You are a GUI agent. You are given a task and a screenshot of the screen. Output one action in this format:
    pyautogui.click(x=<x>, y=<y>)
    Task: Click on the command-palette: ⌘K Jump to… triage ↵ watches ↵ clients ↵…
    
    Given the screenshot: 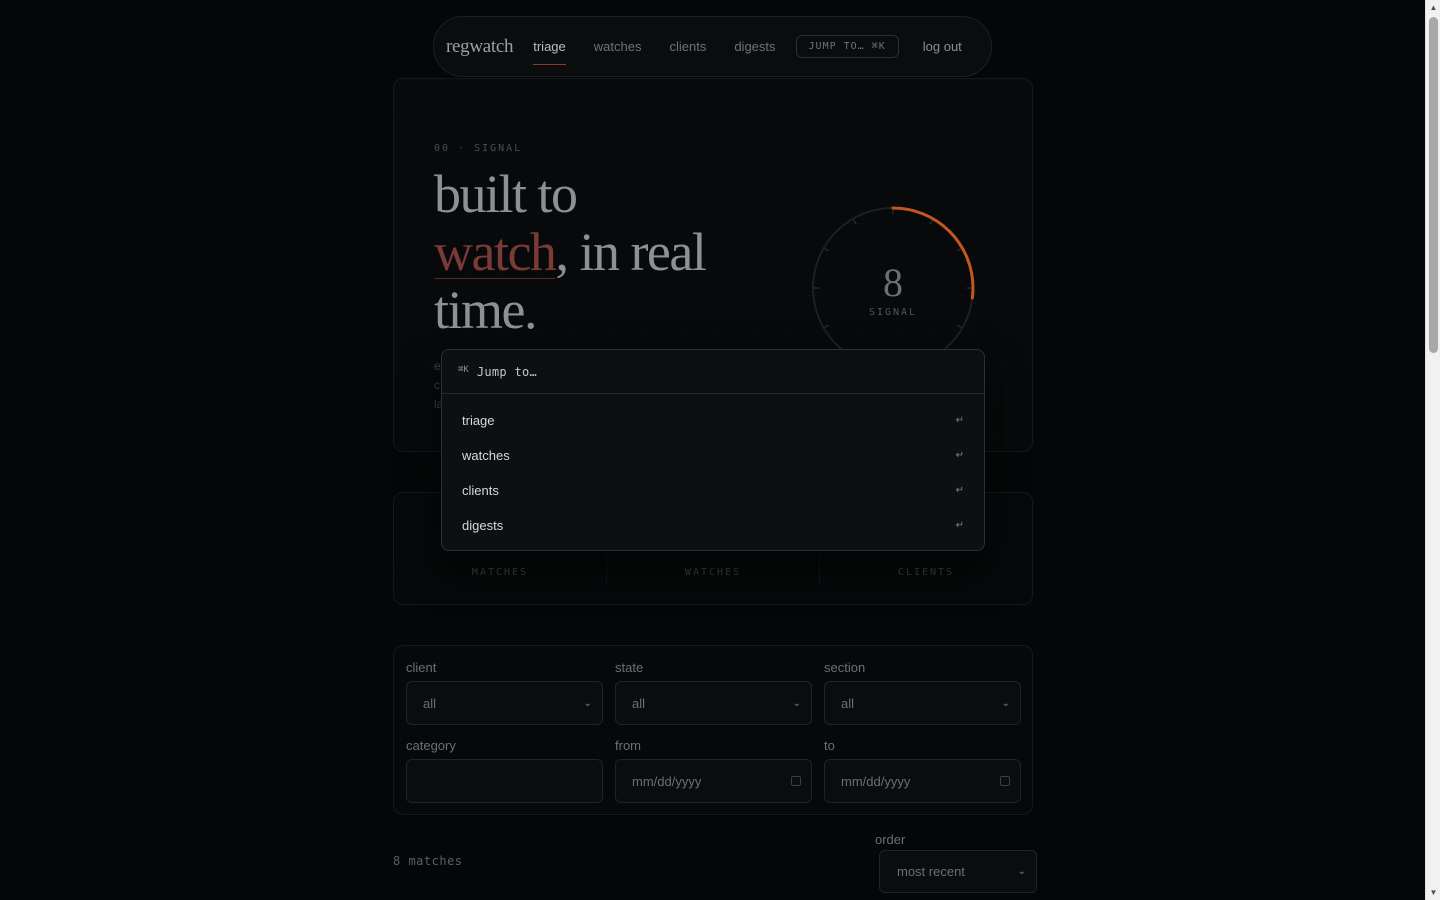 What is the action you would take?
    pyautogui.click(x=713, y=450)
    